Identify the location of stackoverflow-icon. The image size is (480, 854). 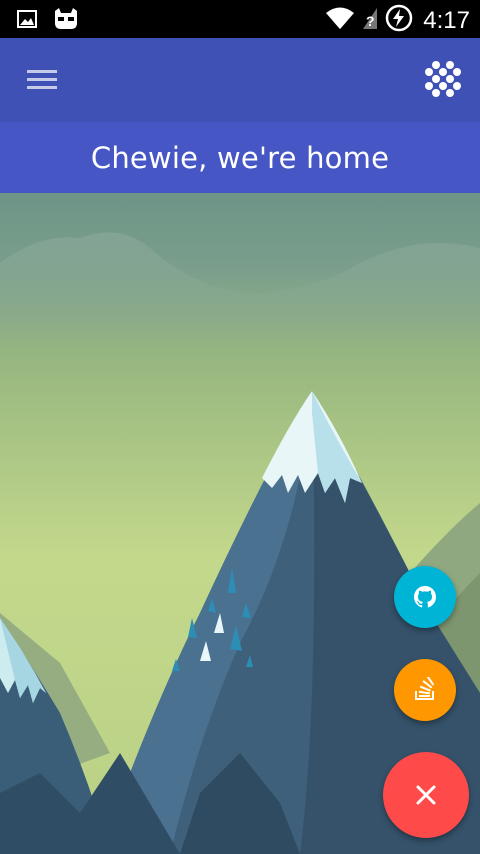
(425, 688).